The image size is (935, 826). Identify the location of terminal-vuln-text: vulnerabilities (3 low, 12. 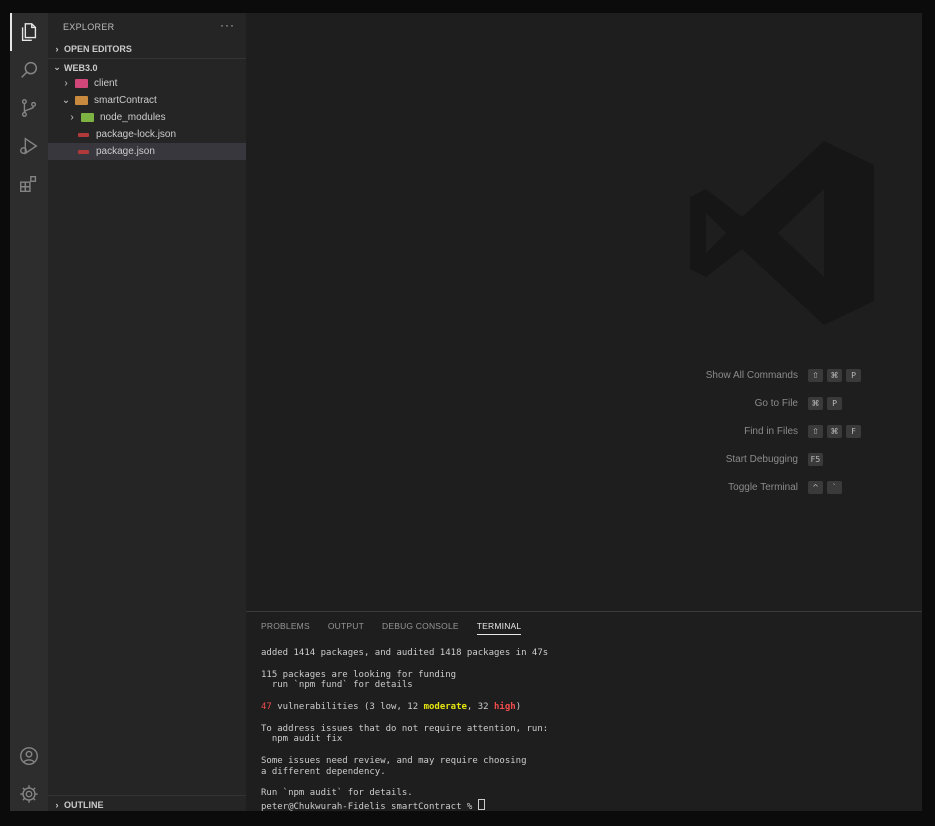
(347, 706).